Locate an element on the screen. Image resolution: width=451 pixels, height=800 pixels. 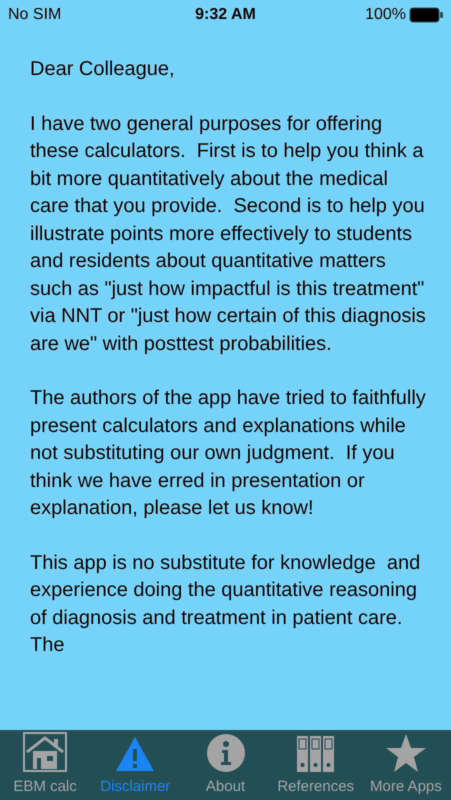
info-icon is located at coordinates (225, 753).